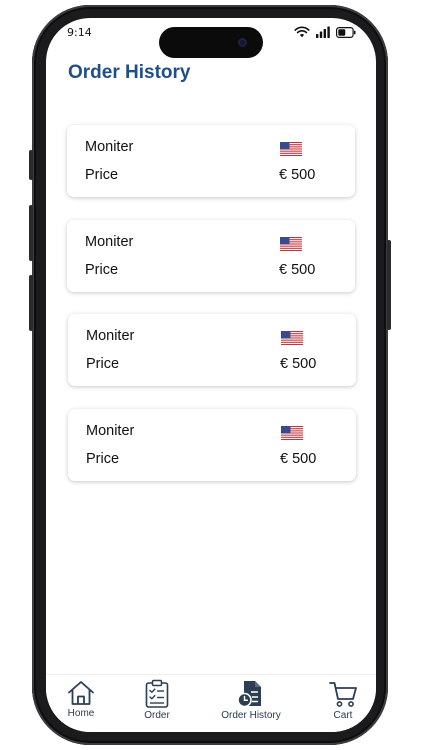 This screenshot has width=422, height=750. Describe the element at coordinates (31, 165) in the screenshot. I see `action-button` at that location.